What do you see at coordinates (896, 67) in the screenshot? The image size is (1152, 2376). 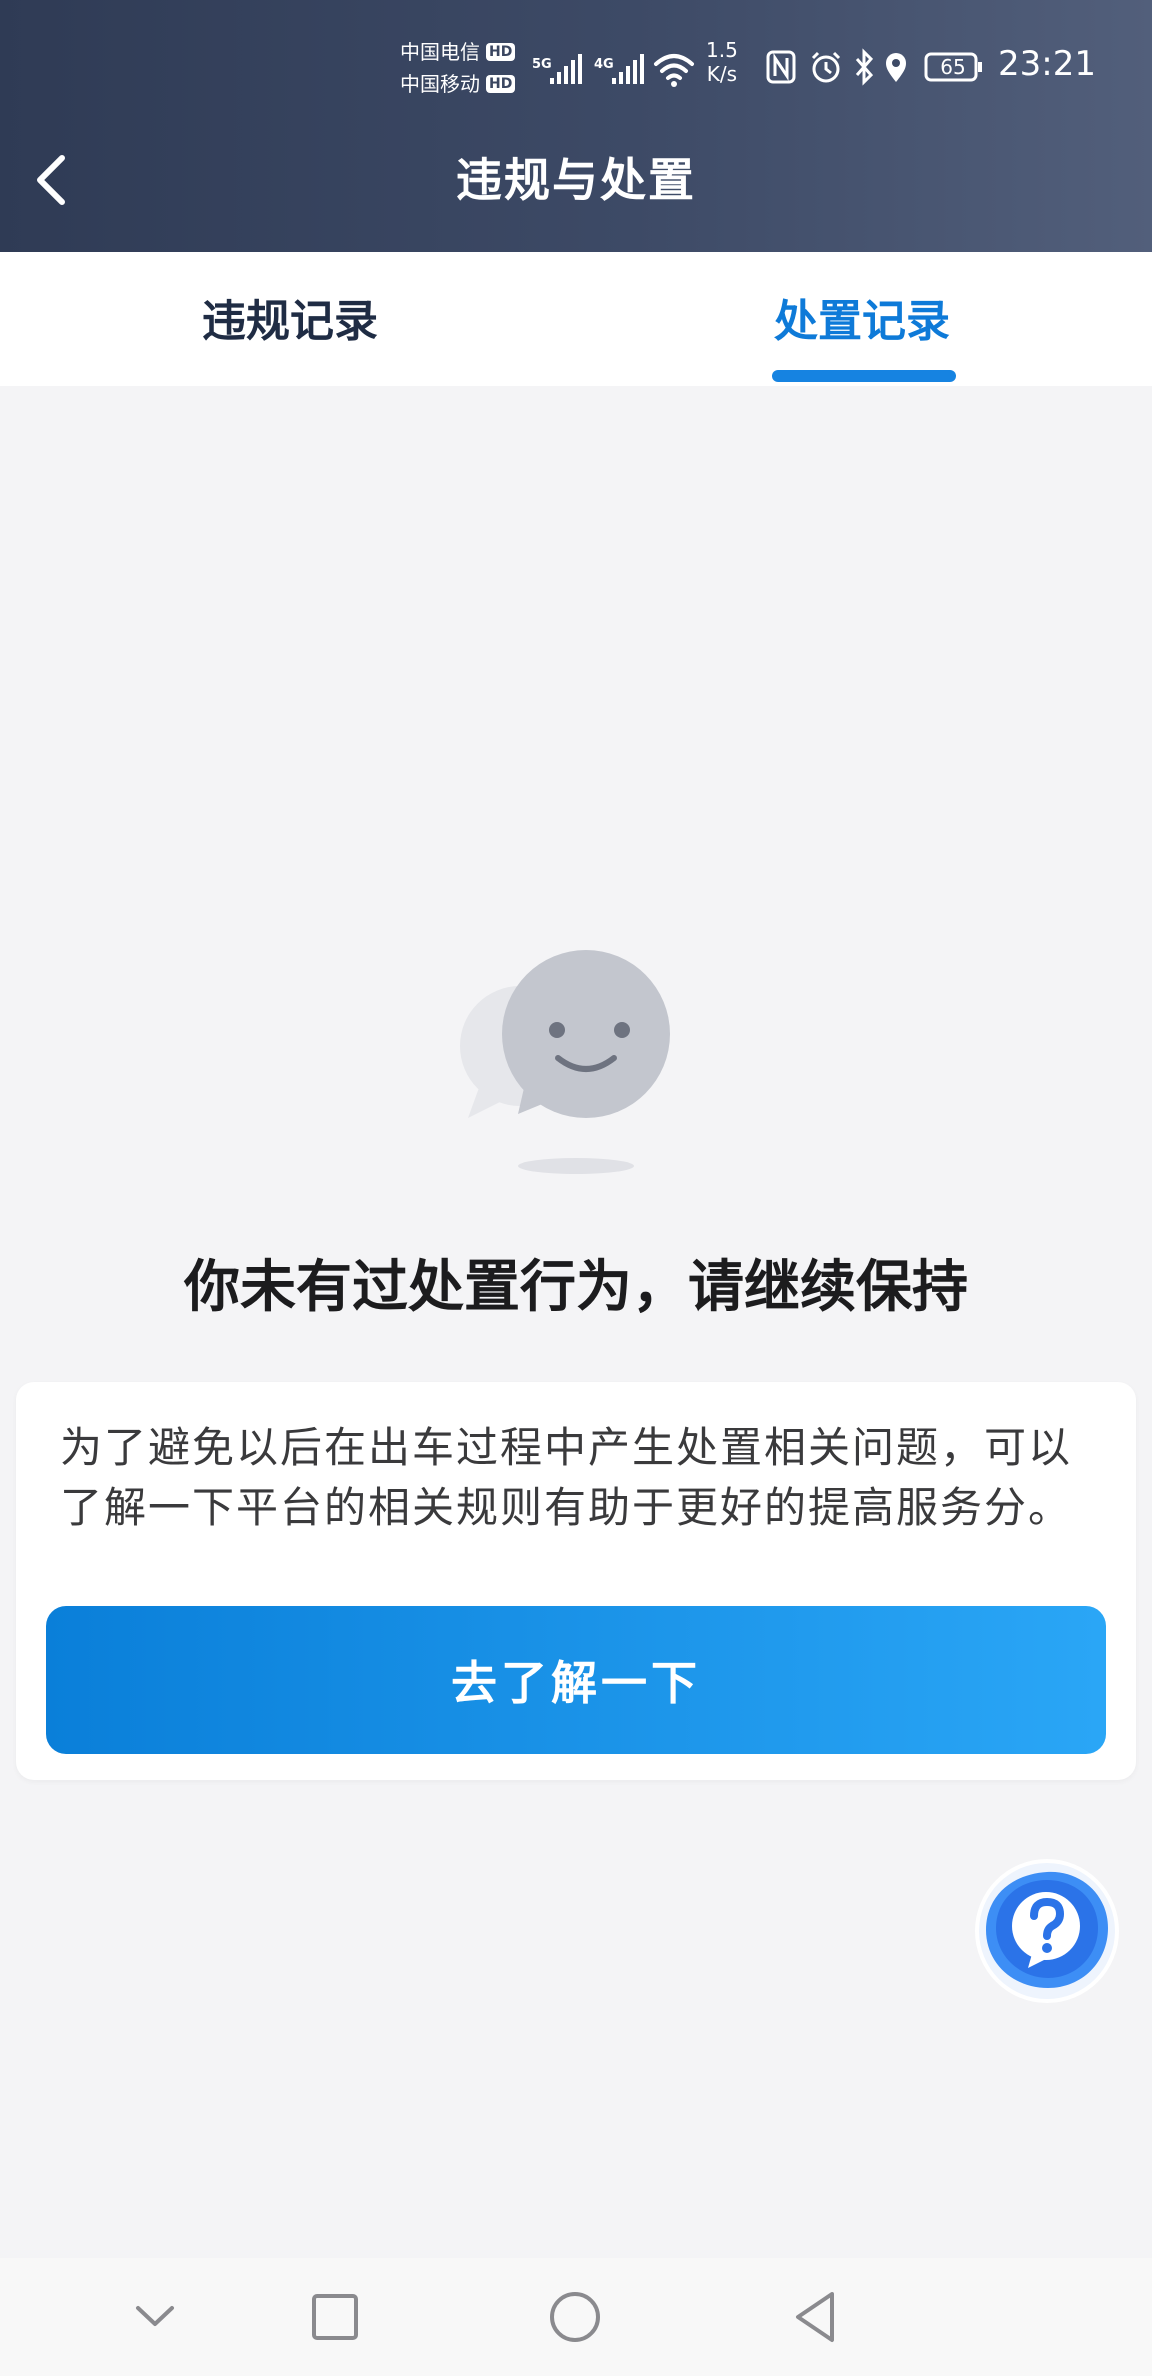 I see `location-icon` at bounding box center [896, 67].